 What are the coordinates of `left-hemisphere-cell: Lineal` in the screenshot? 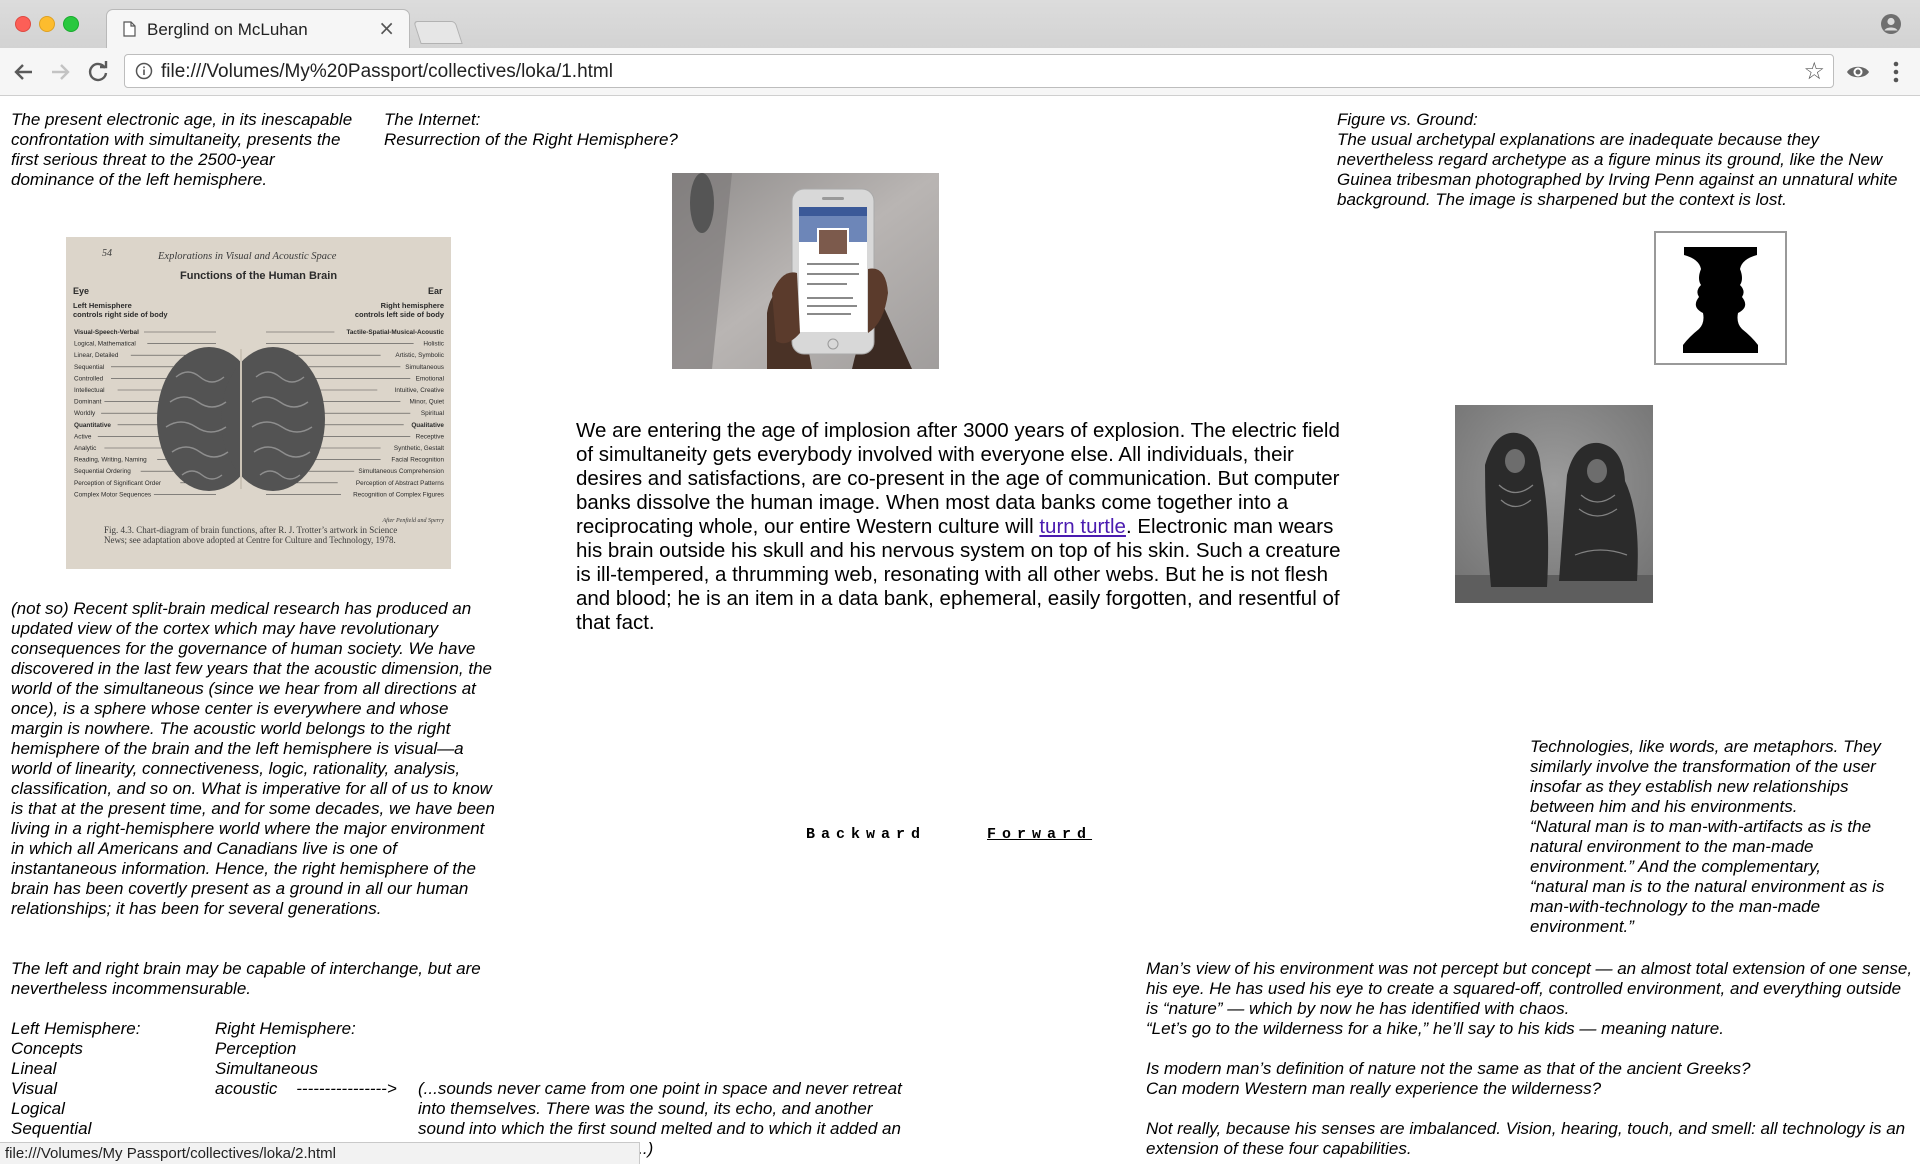 It's located at (34, 1068).